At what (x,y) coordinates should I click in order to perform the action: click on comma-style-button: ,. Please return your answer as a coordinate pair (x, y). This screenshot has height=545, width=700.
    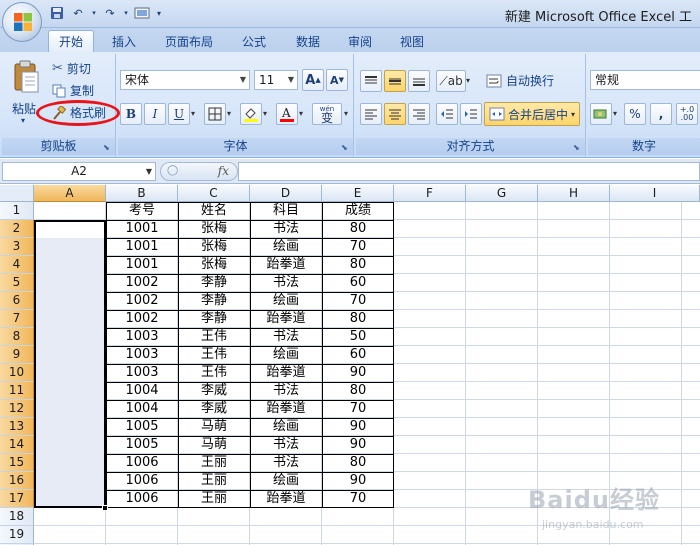
    Looking at the image, I should click on (661, 114).